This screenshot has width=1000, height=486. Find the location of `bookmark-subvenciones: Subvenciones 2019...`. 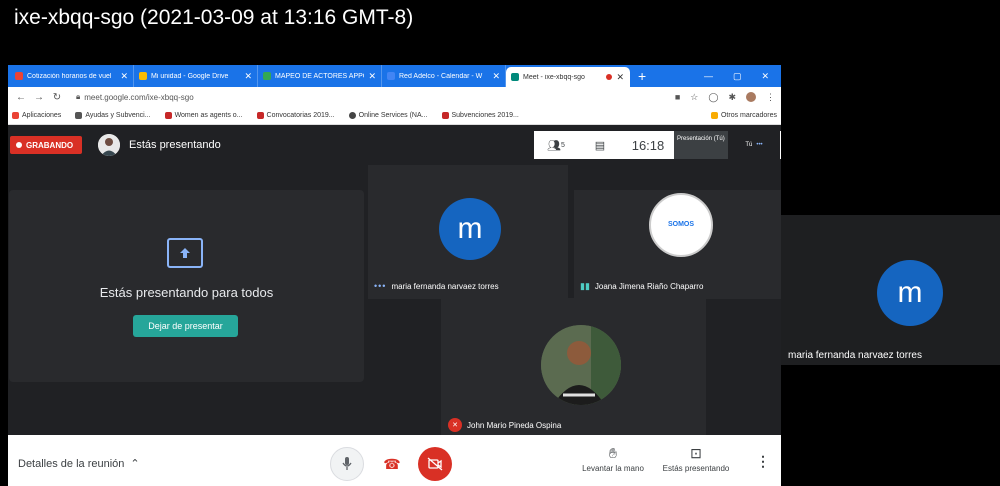

bookmark-subvenciones: Subvenciones 2019... is located at coordinates (480, 115).